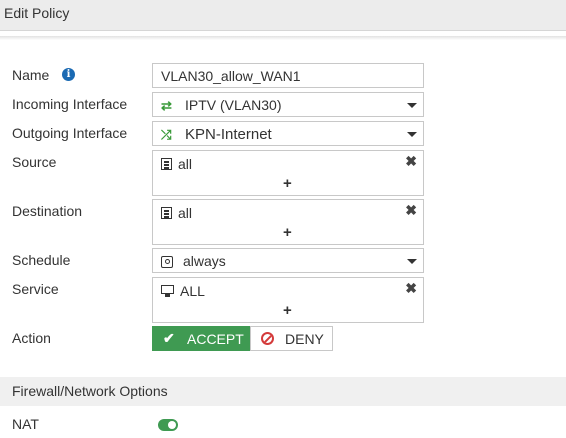 The image size is (566, 438). I want to click on deny-icon, so click(267, 338).